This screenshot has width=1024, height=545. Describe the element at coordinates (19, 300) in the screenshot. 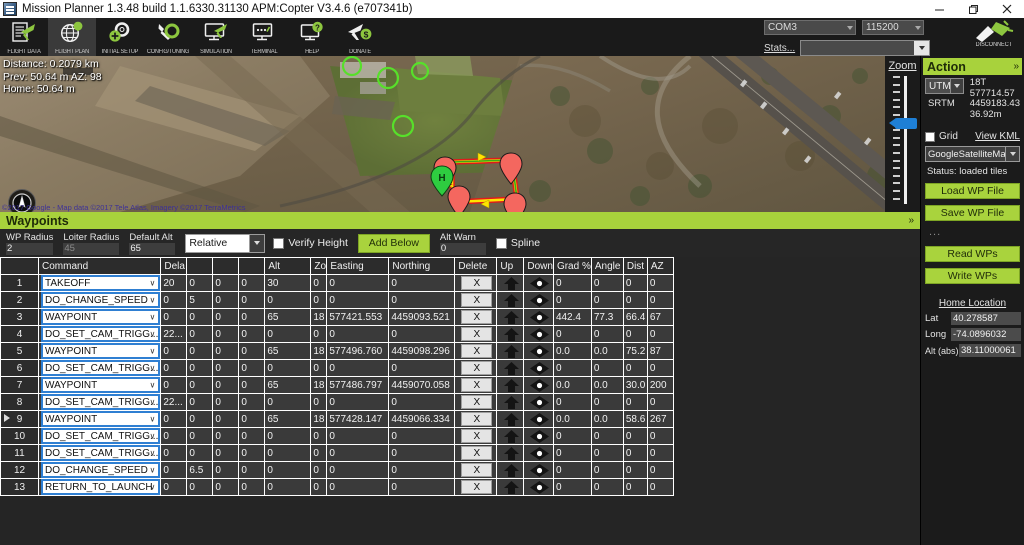

I see `row-number-cell: 2` at that location.